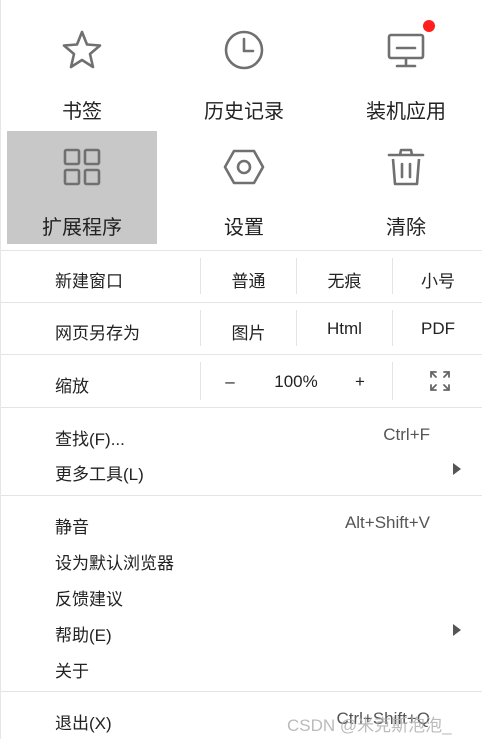  What do you see at coordinates (429, 26) in the screenshot?
I see `notification-dot` at bounding box center [429, 26].